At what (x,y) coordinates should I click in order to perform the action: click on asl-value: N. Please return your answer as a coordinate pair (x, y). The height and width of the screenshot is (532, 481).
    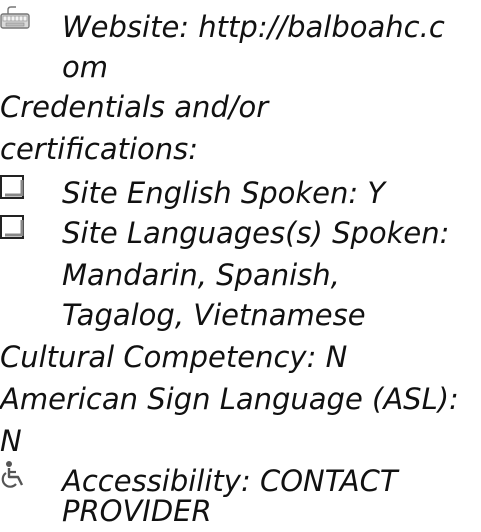
    Looking at the image, I should click on (11, 441).